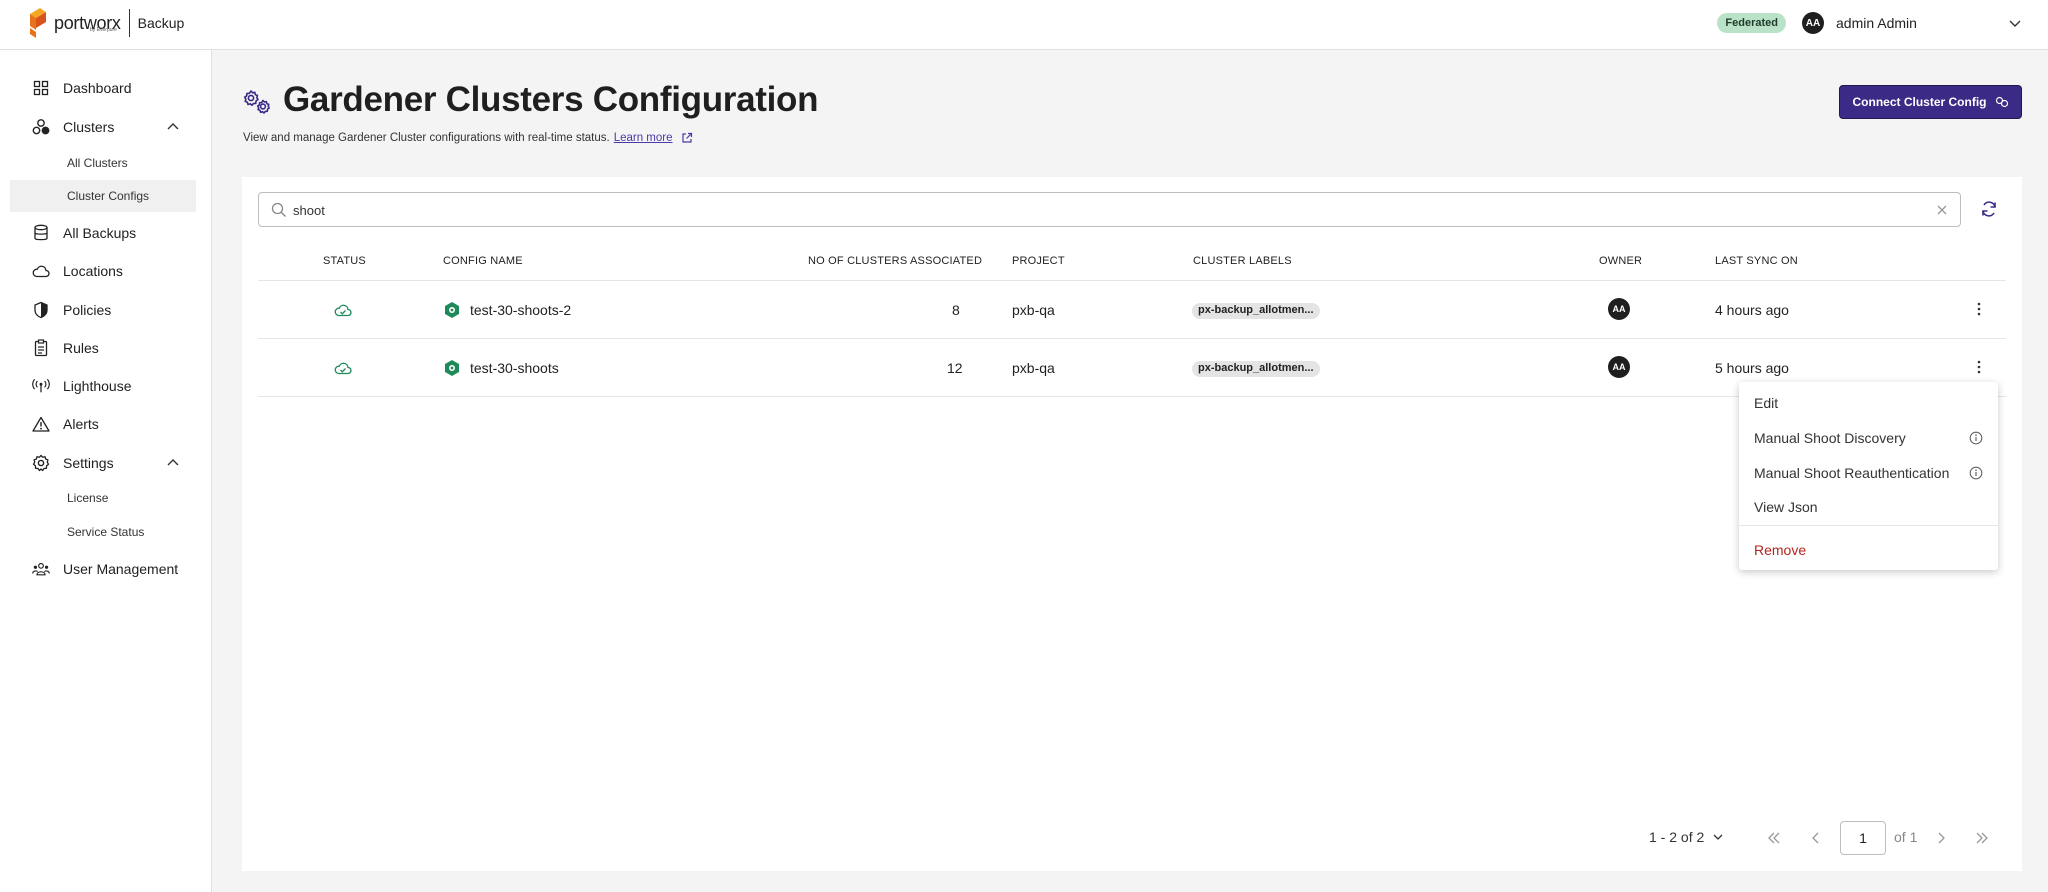 Image resolution: width=2048 pixels, height=892 pixels. What do you see at coordinates (41, 348) in the screenshot?
I see `clipboard-icon` at bounding box center [41, 348].